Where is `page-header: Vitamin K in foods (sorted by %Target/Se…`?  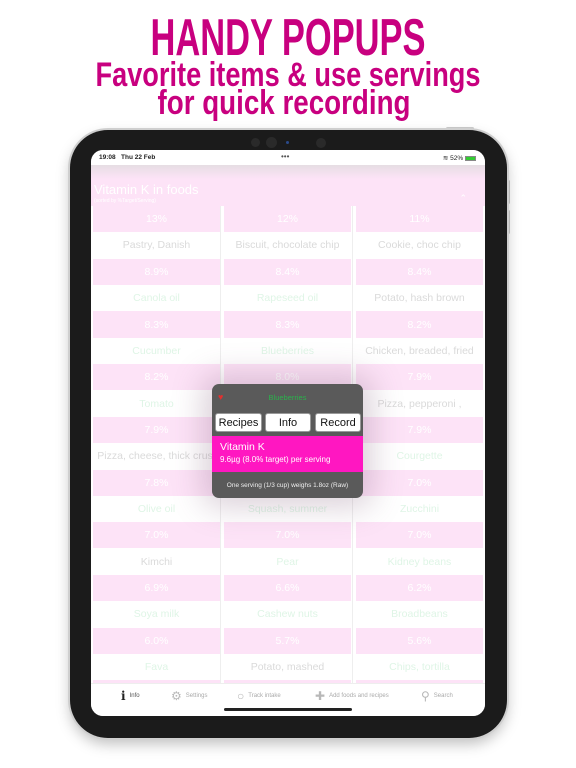
page-header: Vitamin K in foods (sorted by %Target/Se… is located at coordinates (288, 185).